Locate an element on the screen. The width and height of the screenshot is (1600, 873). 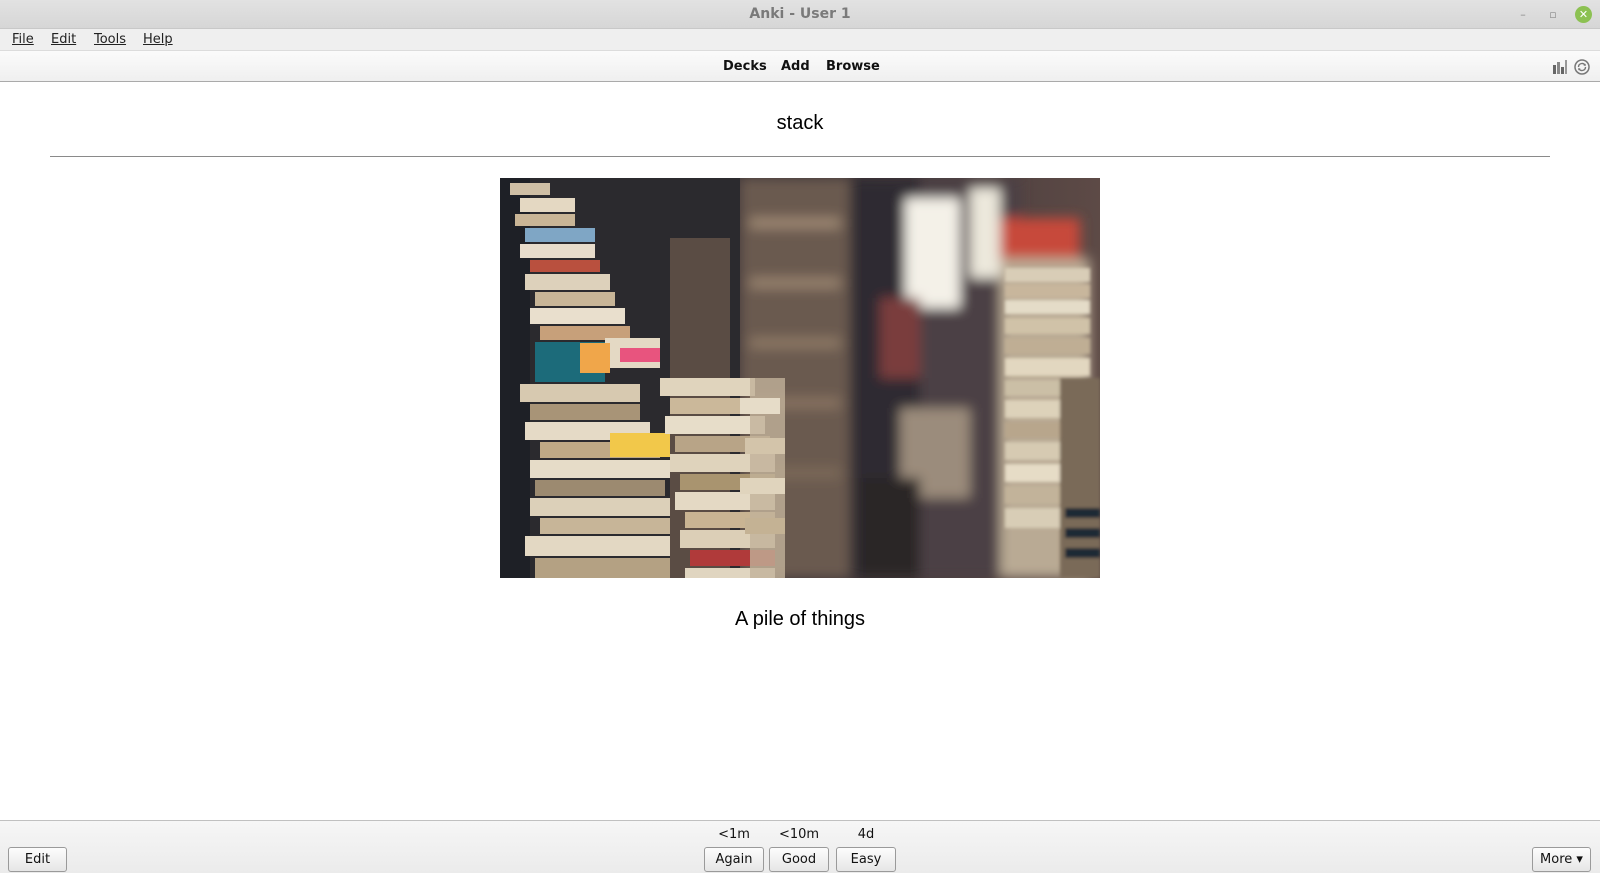
window-title: Anki - User 1 is located at coordinates (800, 14).